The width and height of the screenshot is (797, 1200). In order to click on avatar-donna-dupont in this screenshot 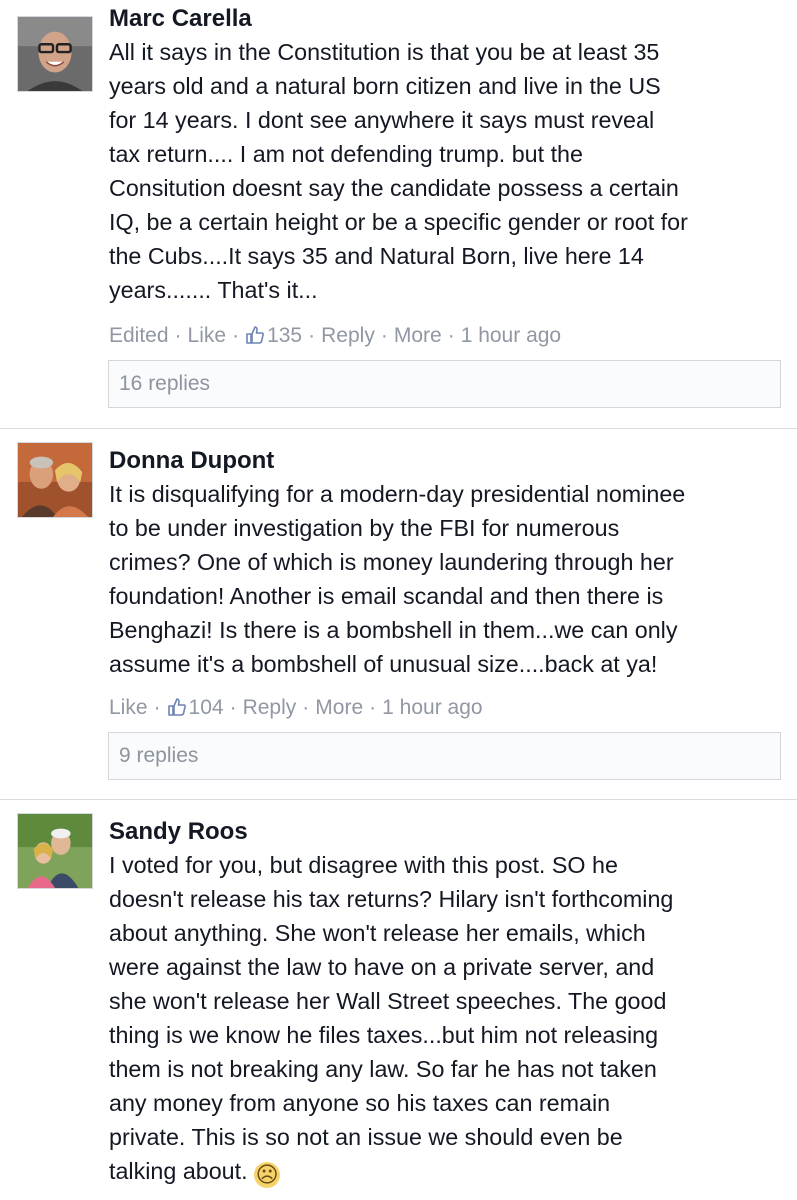, I will do `click(55, 480)`.